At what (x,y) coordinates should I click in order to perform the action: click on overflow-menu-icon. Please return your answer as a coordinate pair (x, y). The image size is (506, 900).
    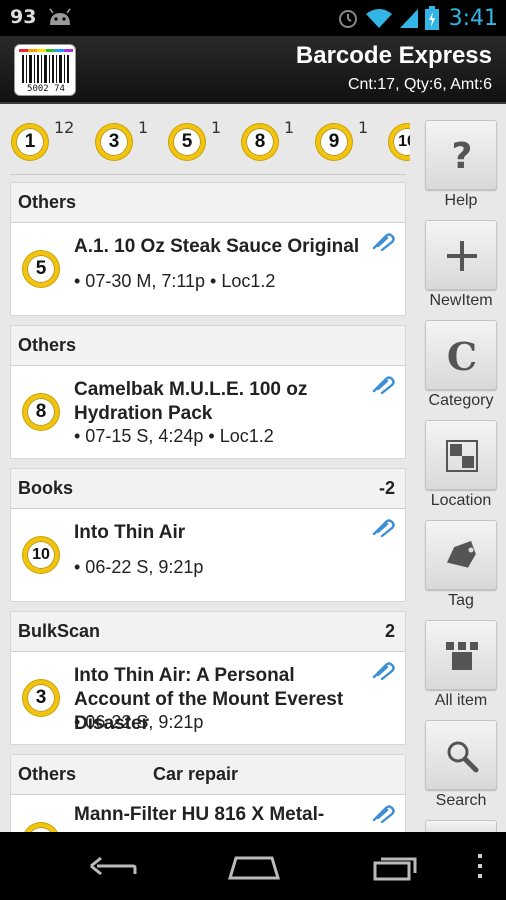
    Looking at the image, I should click on (480, 866).